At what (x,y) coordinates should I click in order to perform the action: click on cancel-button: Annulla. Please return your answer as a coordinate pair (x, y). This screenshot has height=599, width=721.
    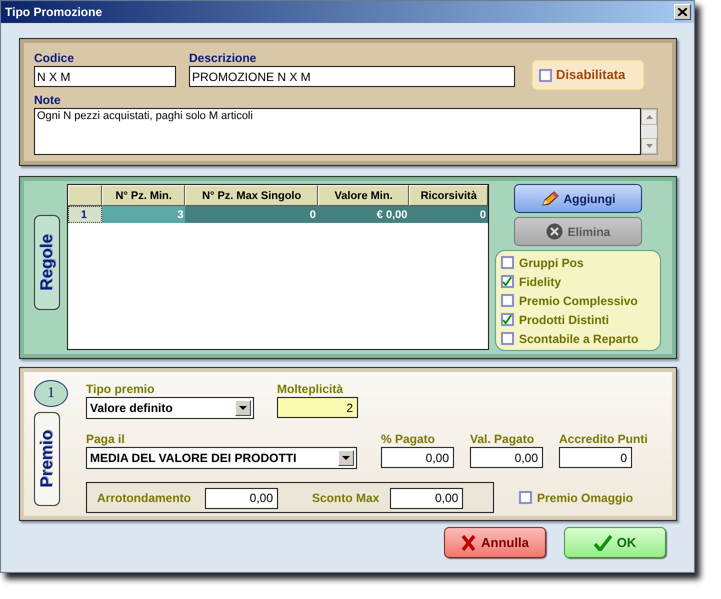
    Looking at the image, I should click on (495, 542).